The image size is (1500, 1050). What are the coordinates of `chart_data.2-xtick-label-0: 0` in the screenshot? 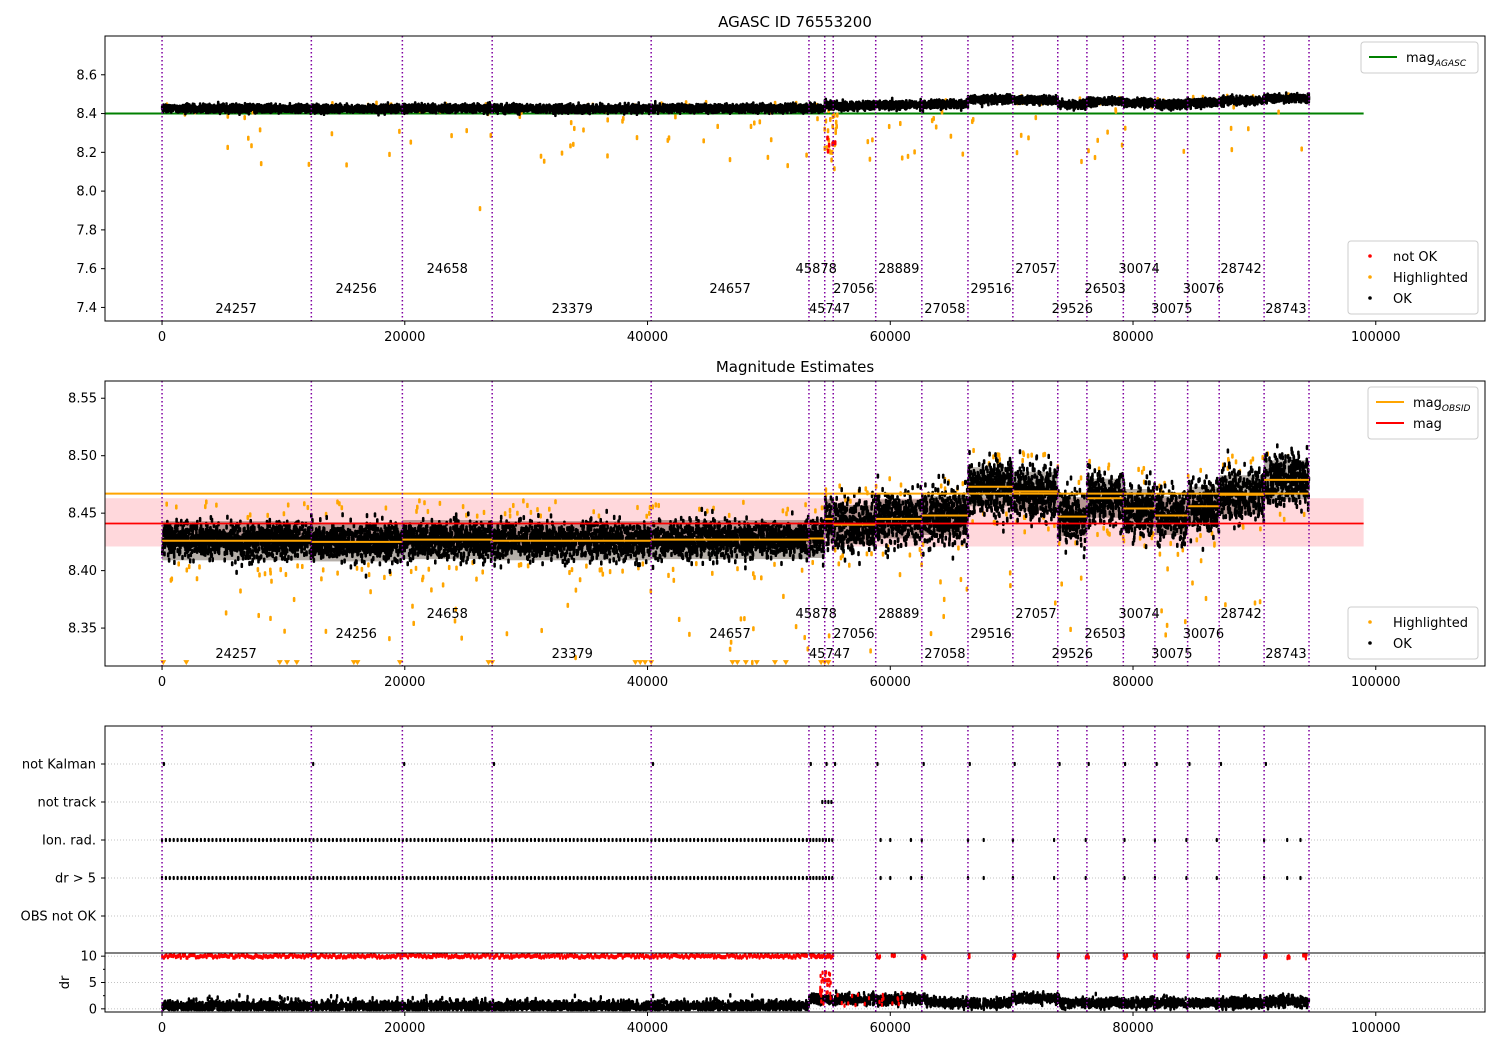 It's located at (162, 1028).